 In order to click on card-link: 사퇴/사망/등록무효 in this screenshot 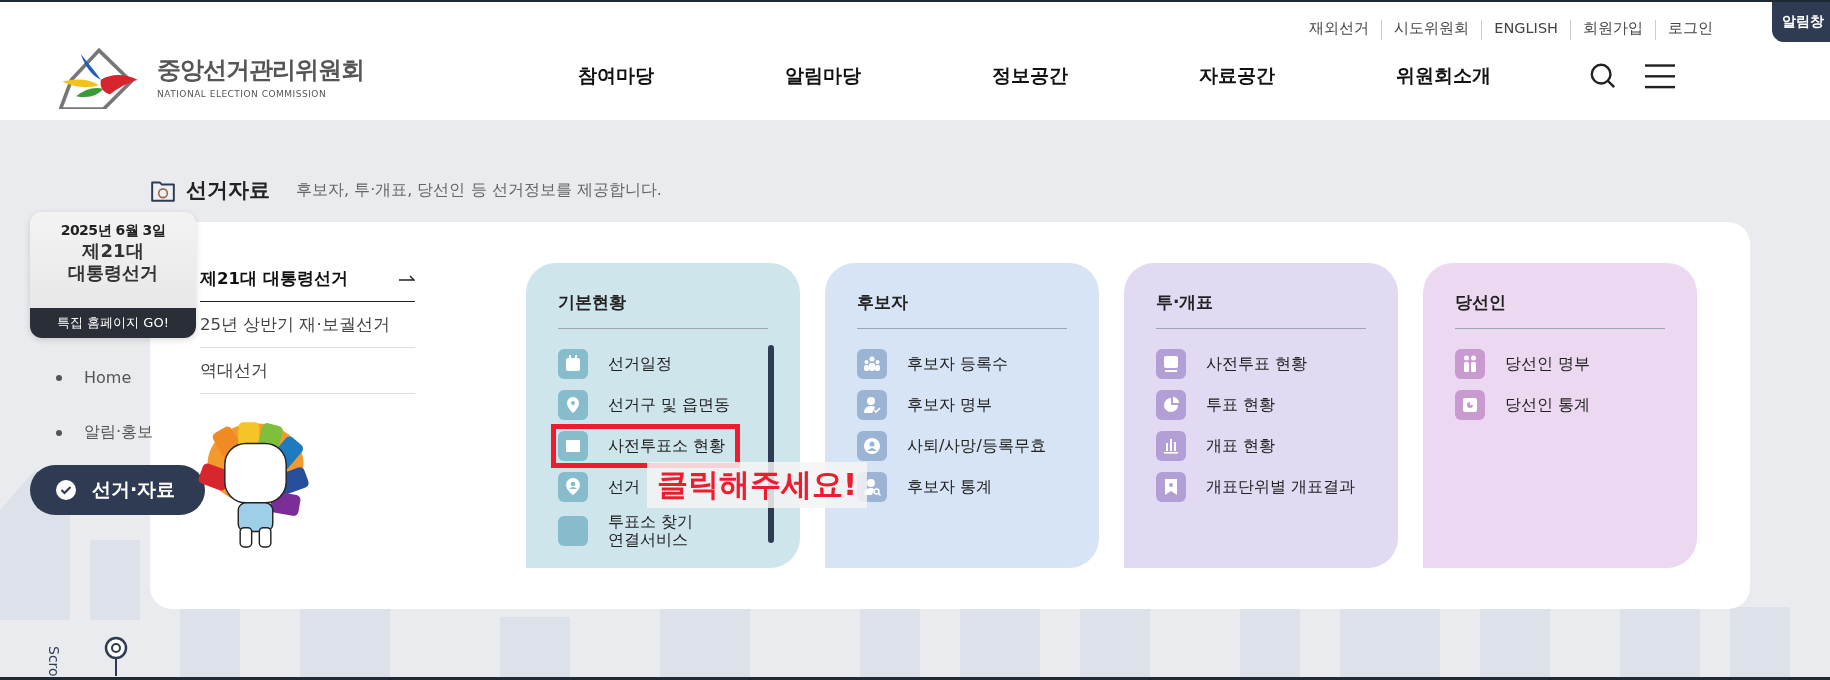, I will do `click(951, 446)`.